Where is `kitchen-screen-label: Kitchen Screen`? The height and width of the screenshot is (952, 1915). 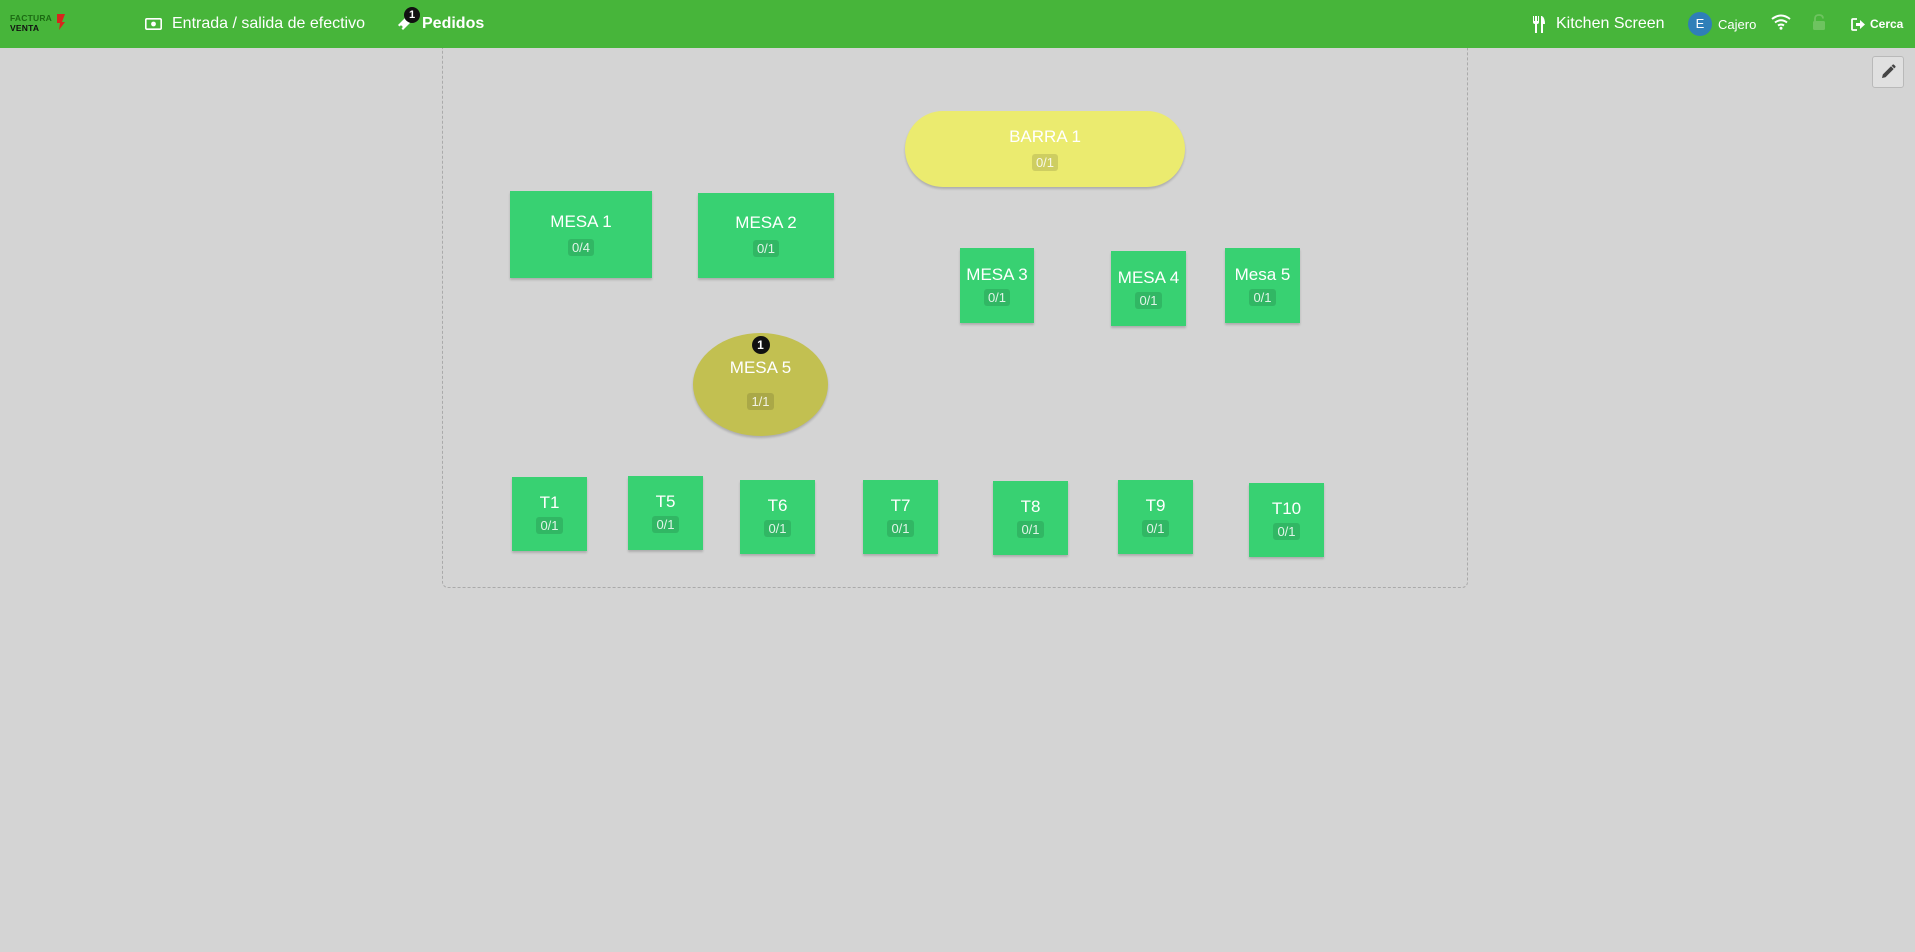
kitchen-screen-label: Kitchen Screen is located at coordinates (1610, 23).